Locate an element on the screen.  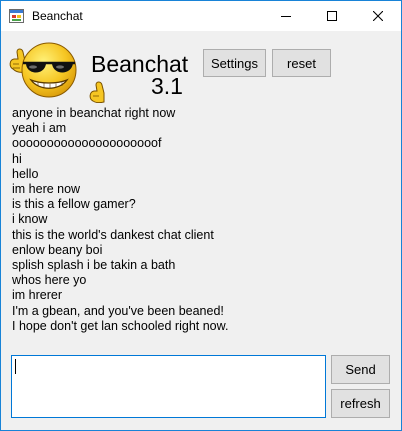
message-item: ooooooooooooooooooooof is located at coordinates (87, 143).